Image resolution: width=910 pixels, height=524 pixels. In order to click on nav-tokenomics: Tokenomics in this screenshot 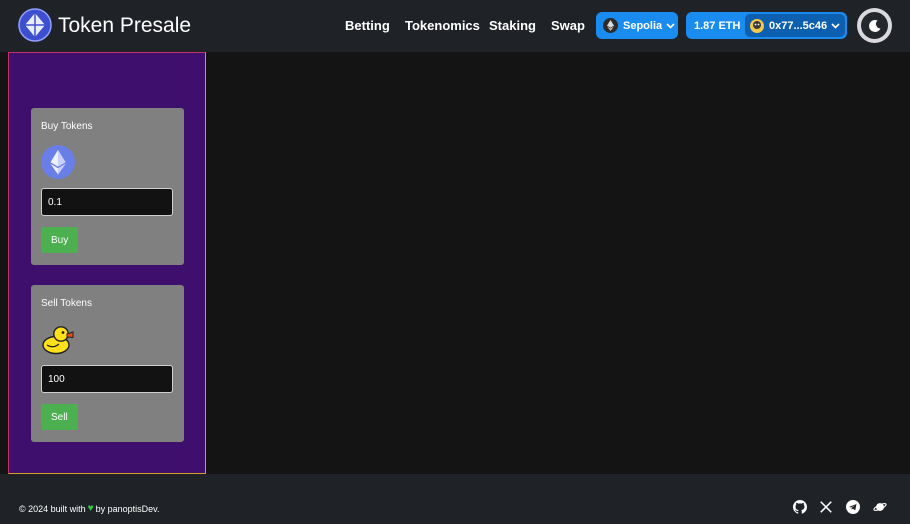, I will do `click(442, 25)`.